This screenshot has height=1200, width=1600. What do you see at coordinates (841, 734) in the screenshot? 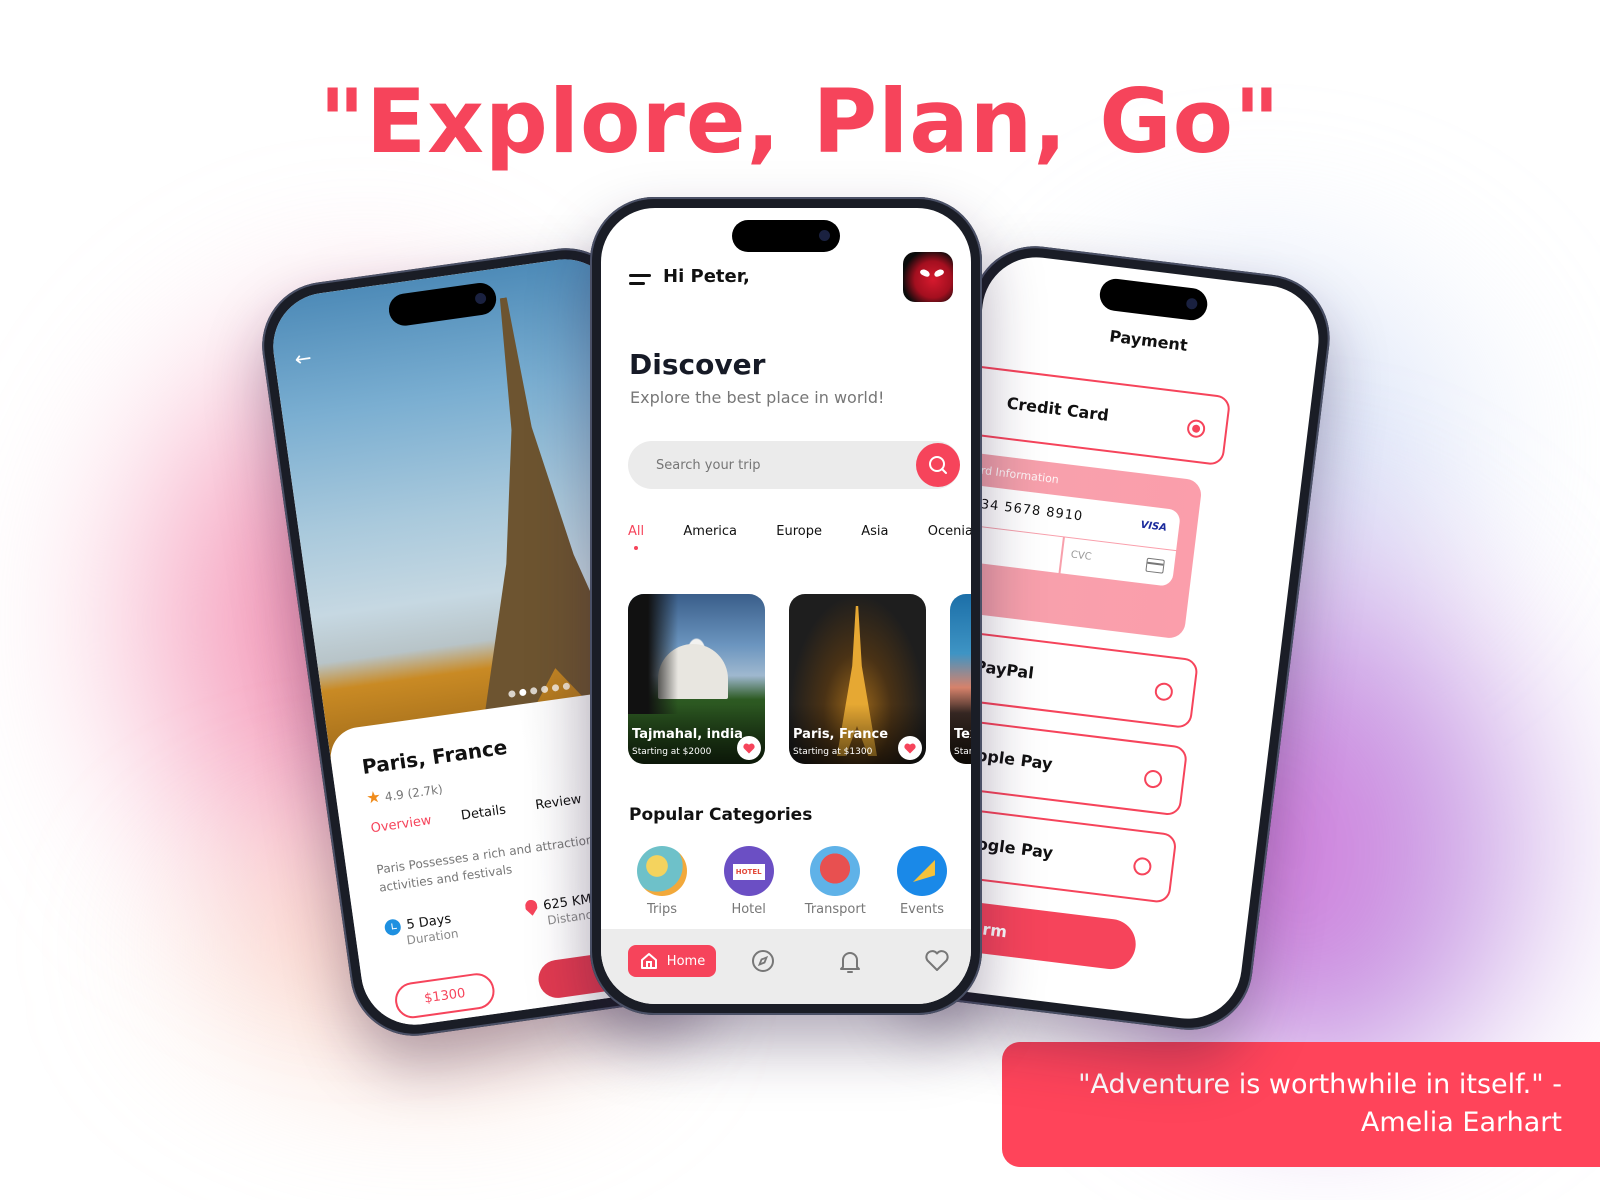
I see `destination-name: Paris, France` at bounding box center [841, 734].